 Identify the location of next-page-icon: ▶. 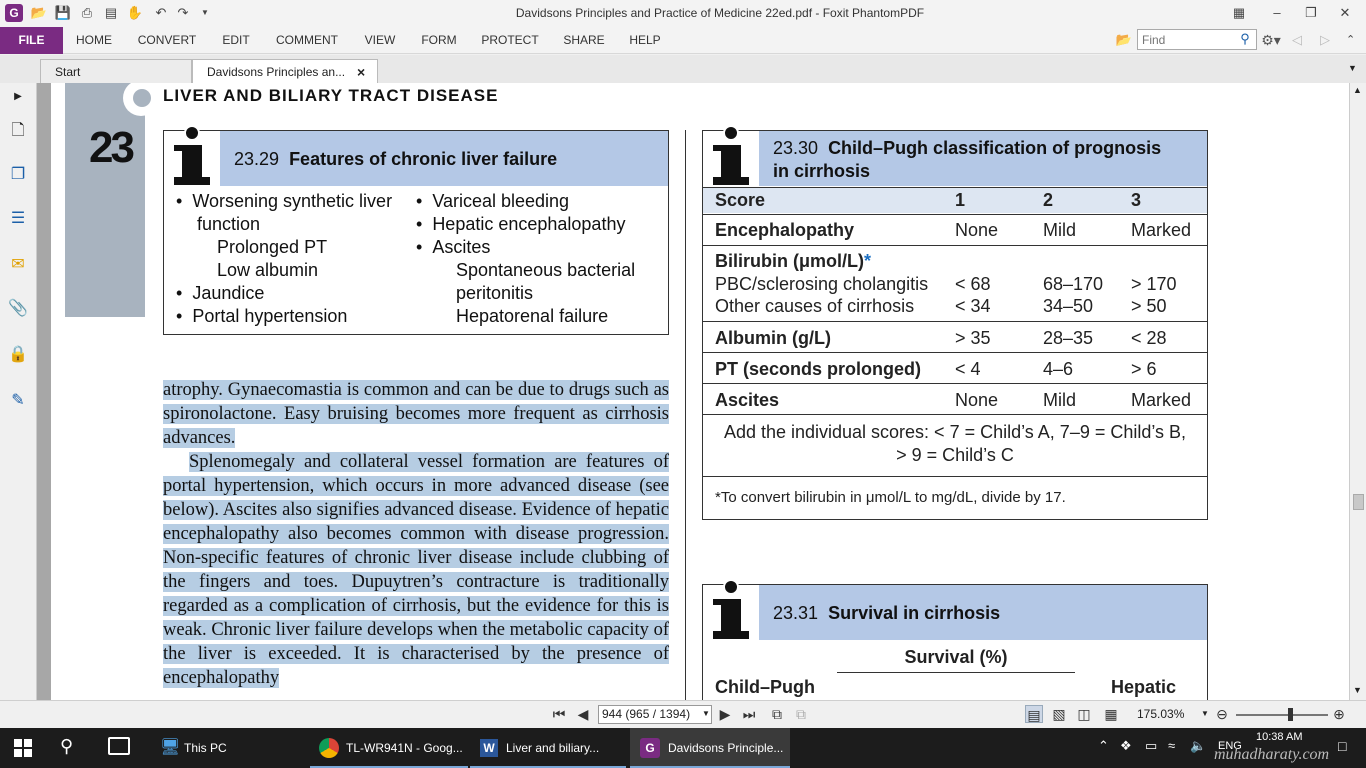
(725, 714).